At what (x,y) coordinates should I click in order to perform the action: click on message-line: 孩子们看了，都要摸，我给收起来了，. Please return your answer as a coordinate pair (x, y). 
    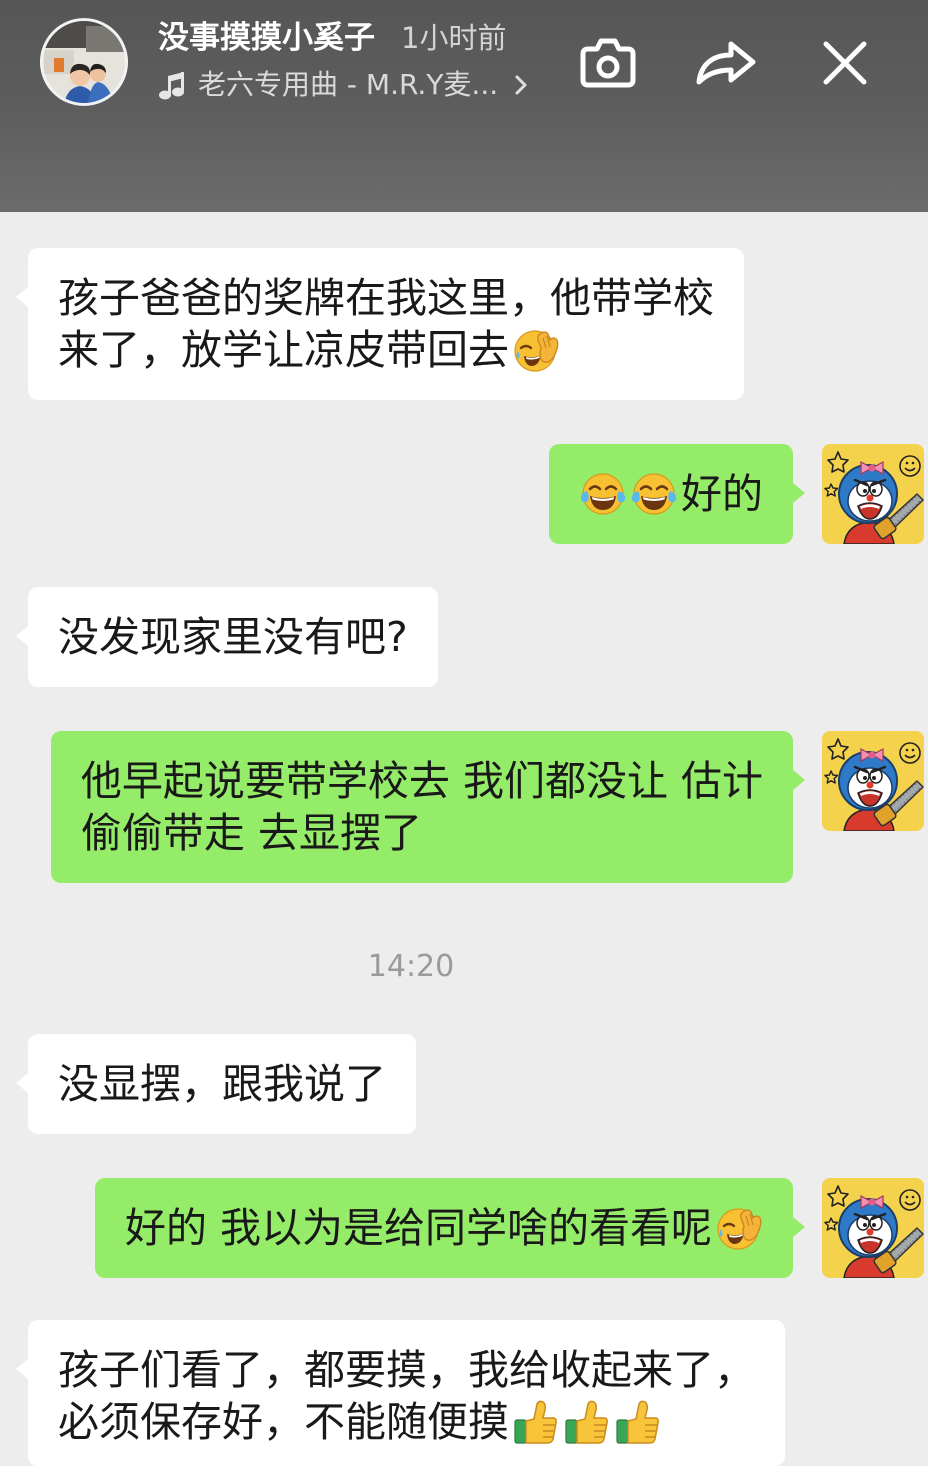
    Looking at the image, I should click on (406, 1370).